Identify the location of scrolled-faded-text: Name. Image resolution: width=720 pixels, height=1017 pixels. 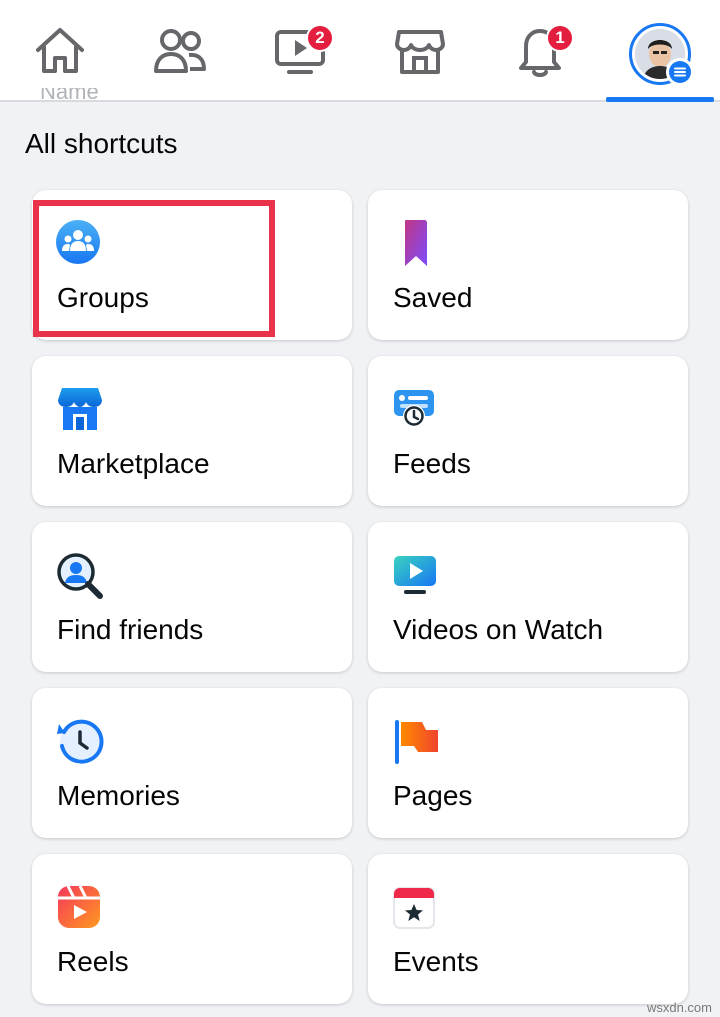
(69, 96).